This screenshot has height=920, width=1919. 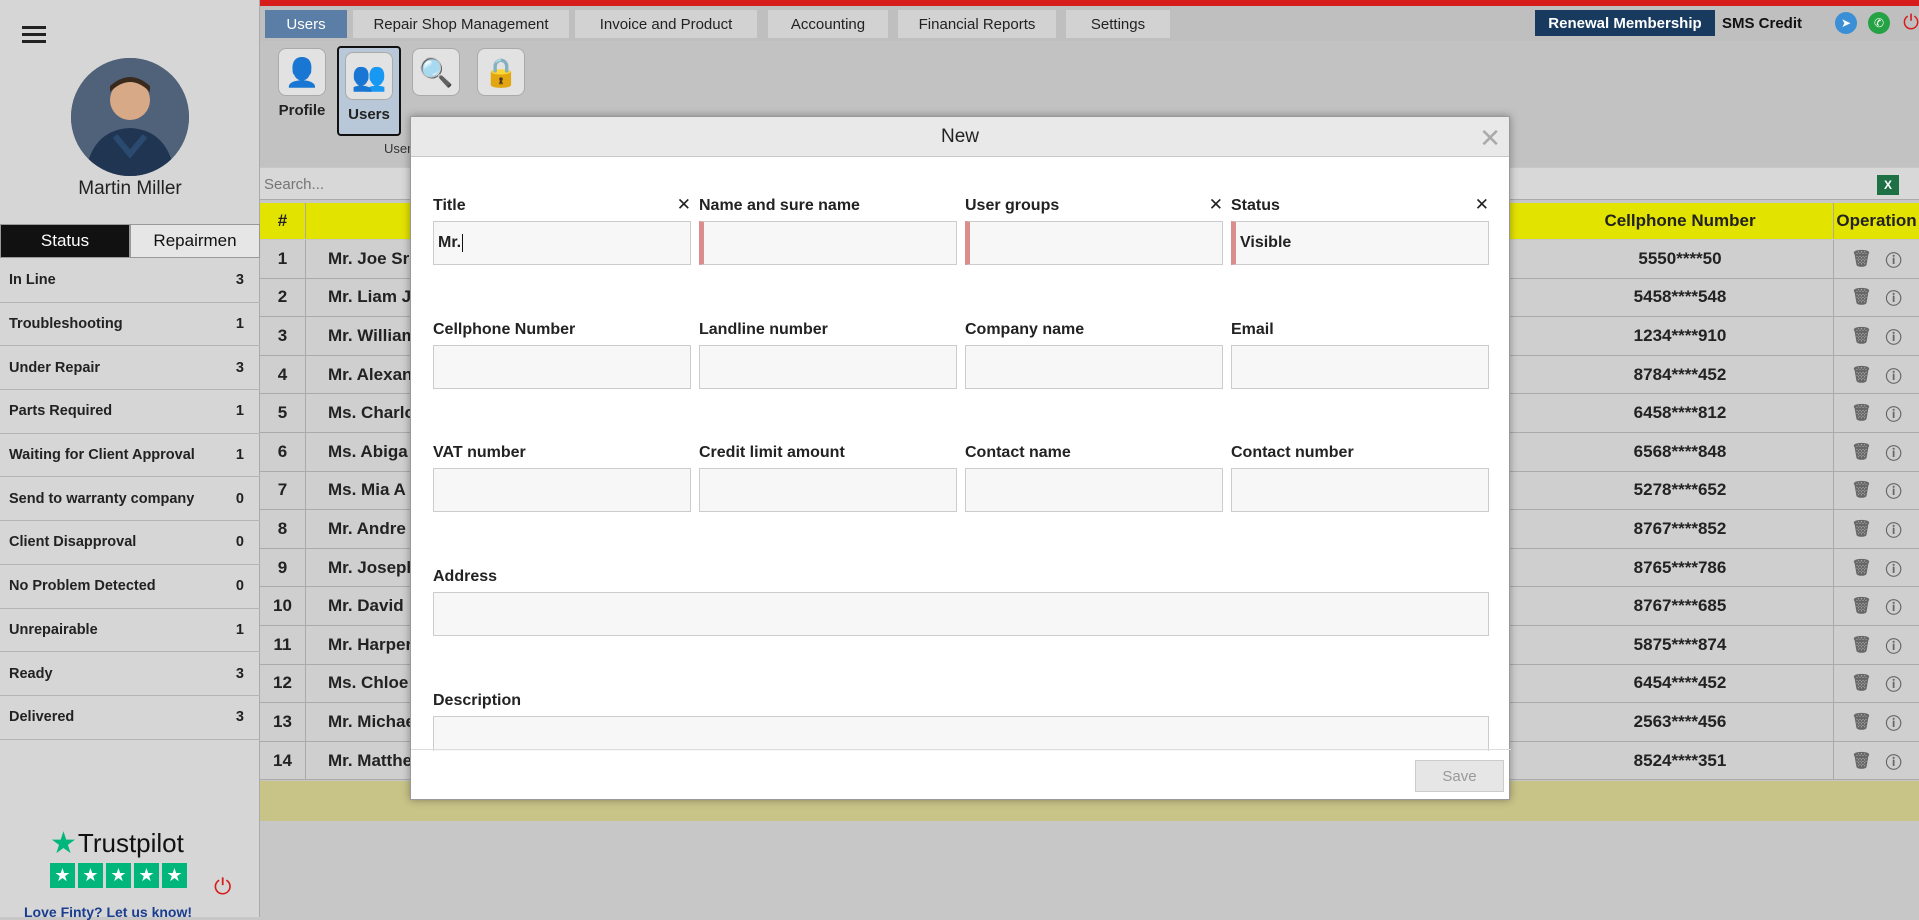 I want to click on status-field: Status ✕ Visible, so click(x=1360, y=230).